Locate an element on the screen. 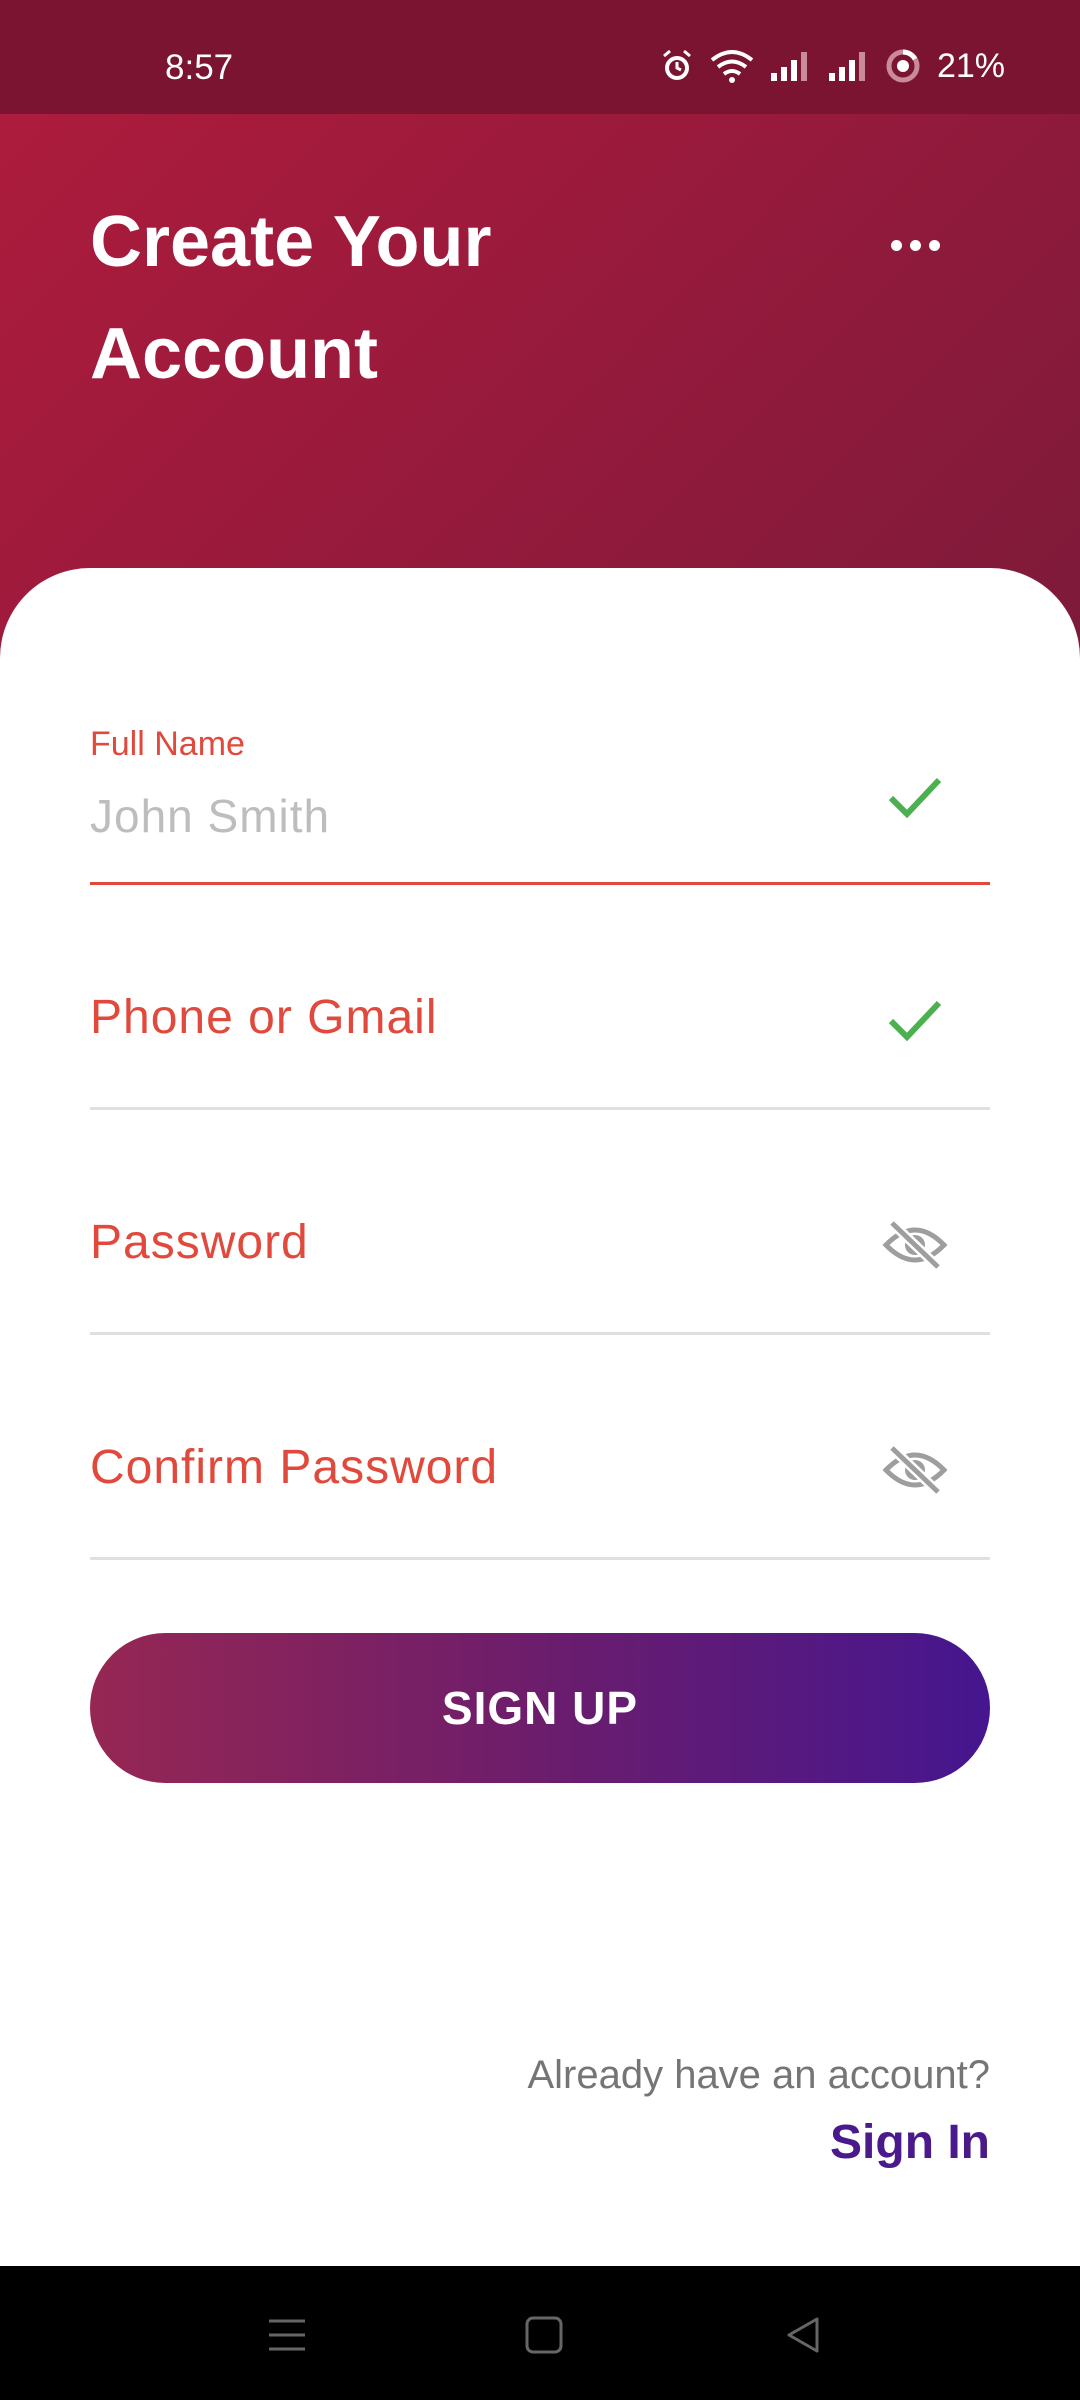  full-name-field: Full Name John Smith is located at coordinates (540, 805).